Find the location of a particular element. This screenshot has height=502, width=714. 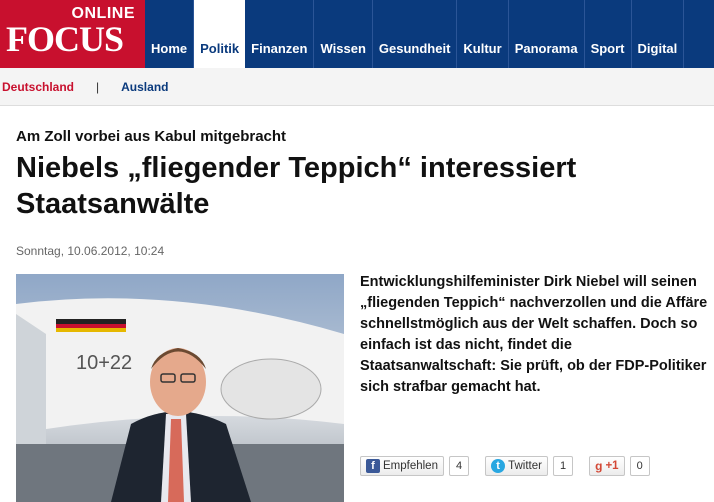

flag-stripe-gold is located at coordinates (91, 330).